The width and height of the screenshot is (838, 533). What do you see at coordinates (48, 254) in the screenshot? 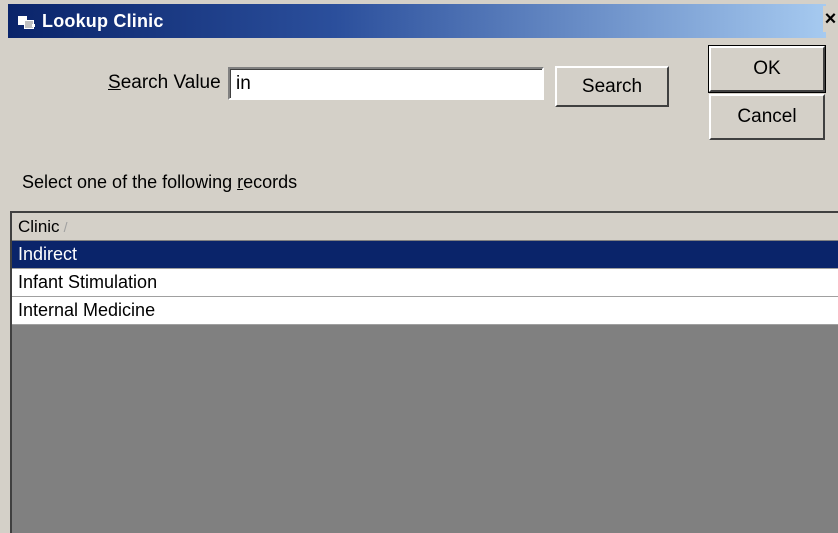
I see `row-label: Indirect` at bounding box center [48, 254].